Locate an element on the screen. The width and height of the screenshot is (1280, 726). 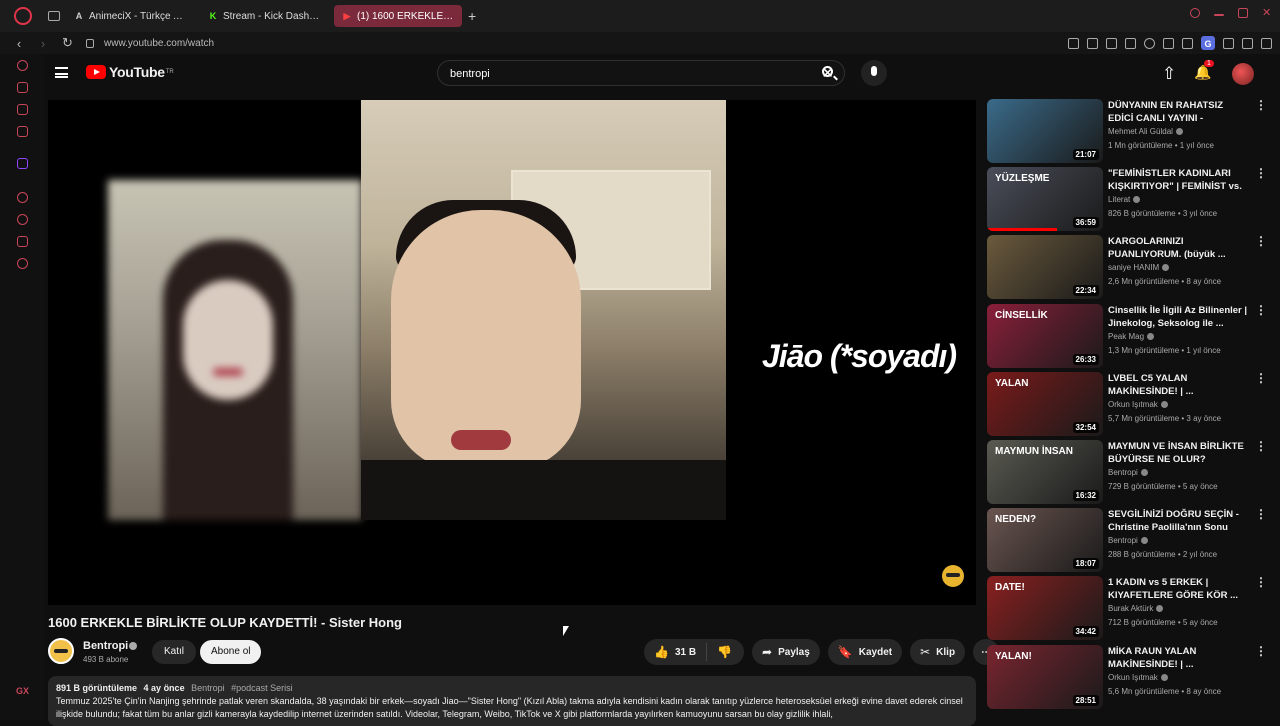
channel-watermark-icon is located at coordinates (953, 576).